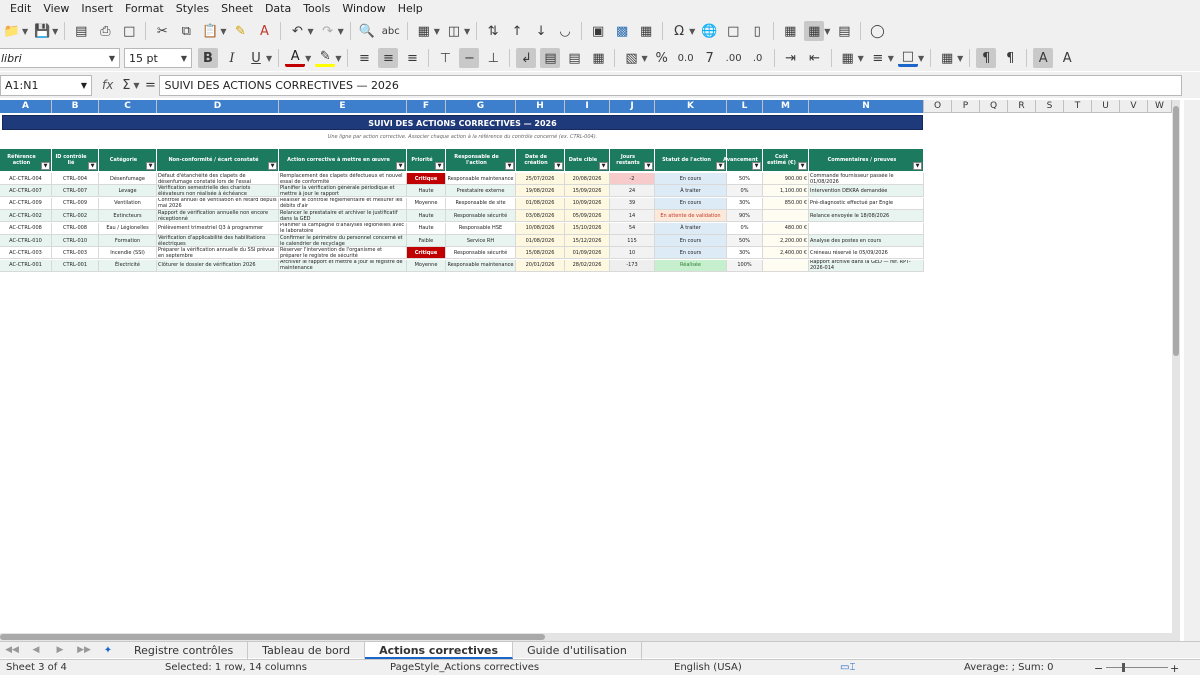  What do you see at coordinates (587, 179) in the screenshot?
I see `table-cell: 20/08/2026` at bounding box center [587, 179].